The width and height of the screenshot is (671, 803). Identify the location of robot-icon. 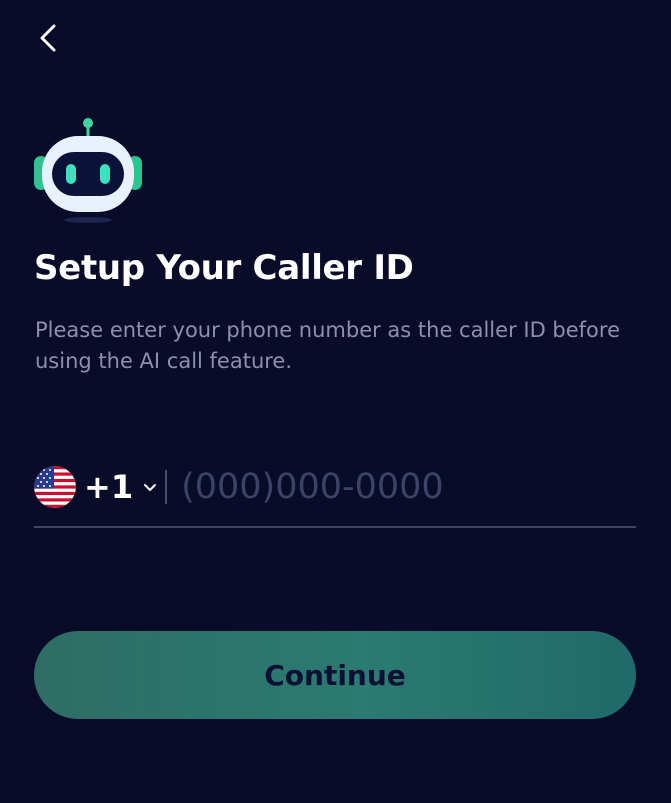
(88, 170).